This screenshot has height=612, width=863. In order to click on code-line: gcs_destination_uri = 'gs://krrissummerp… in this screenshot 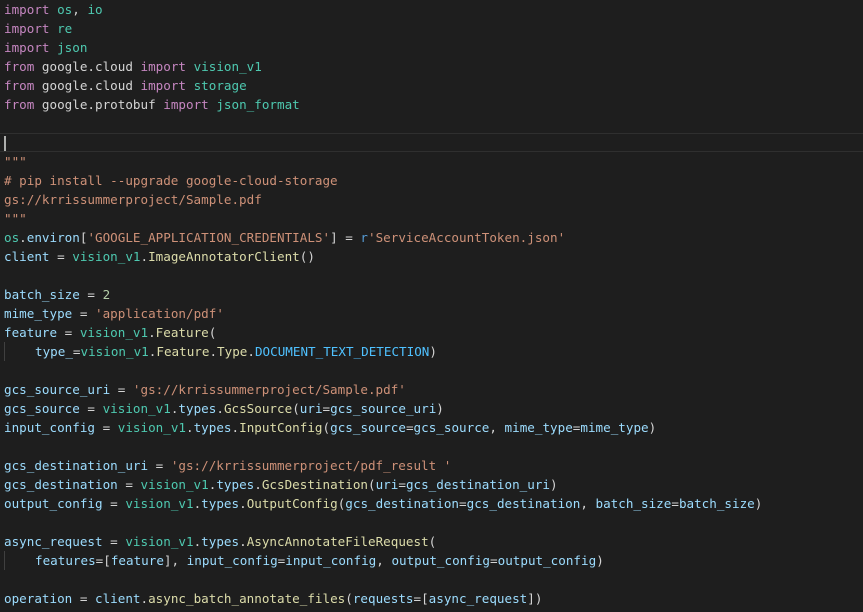, I will do `click(431, 465)`.